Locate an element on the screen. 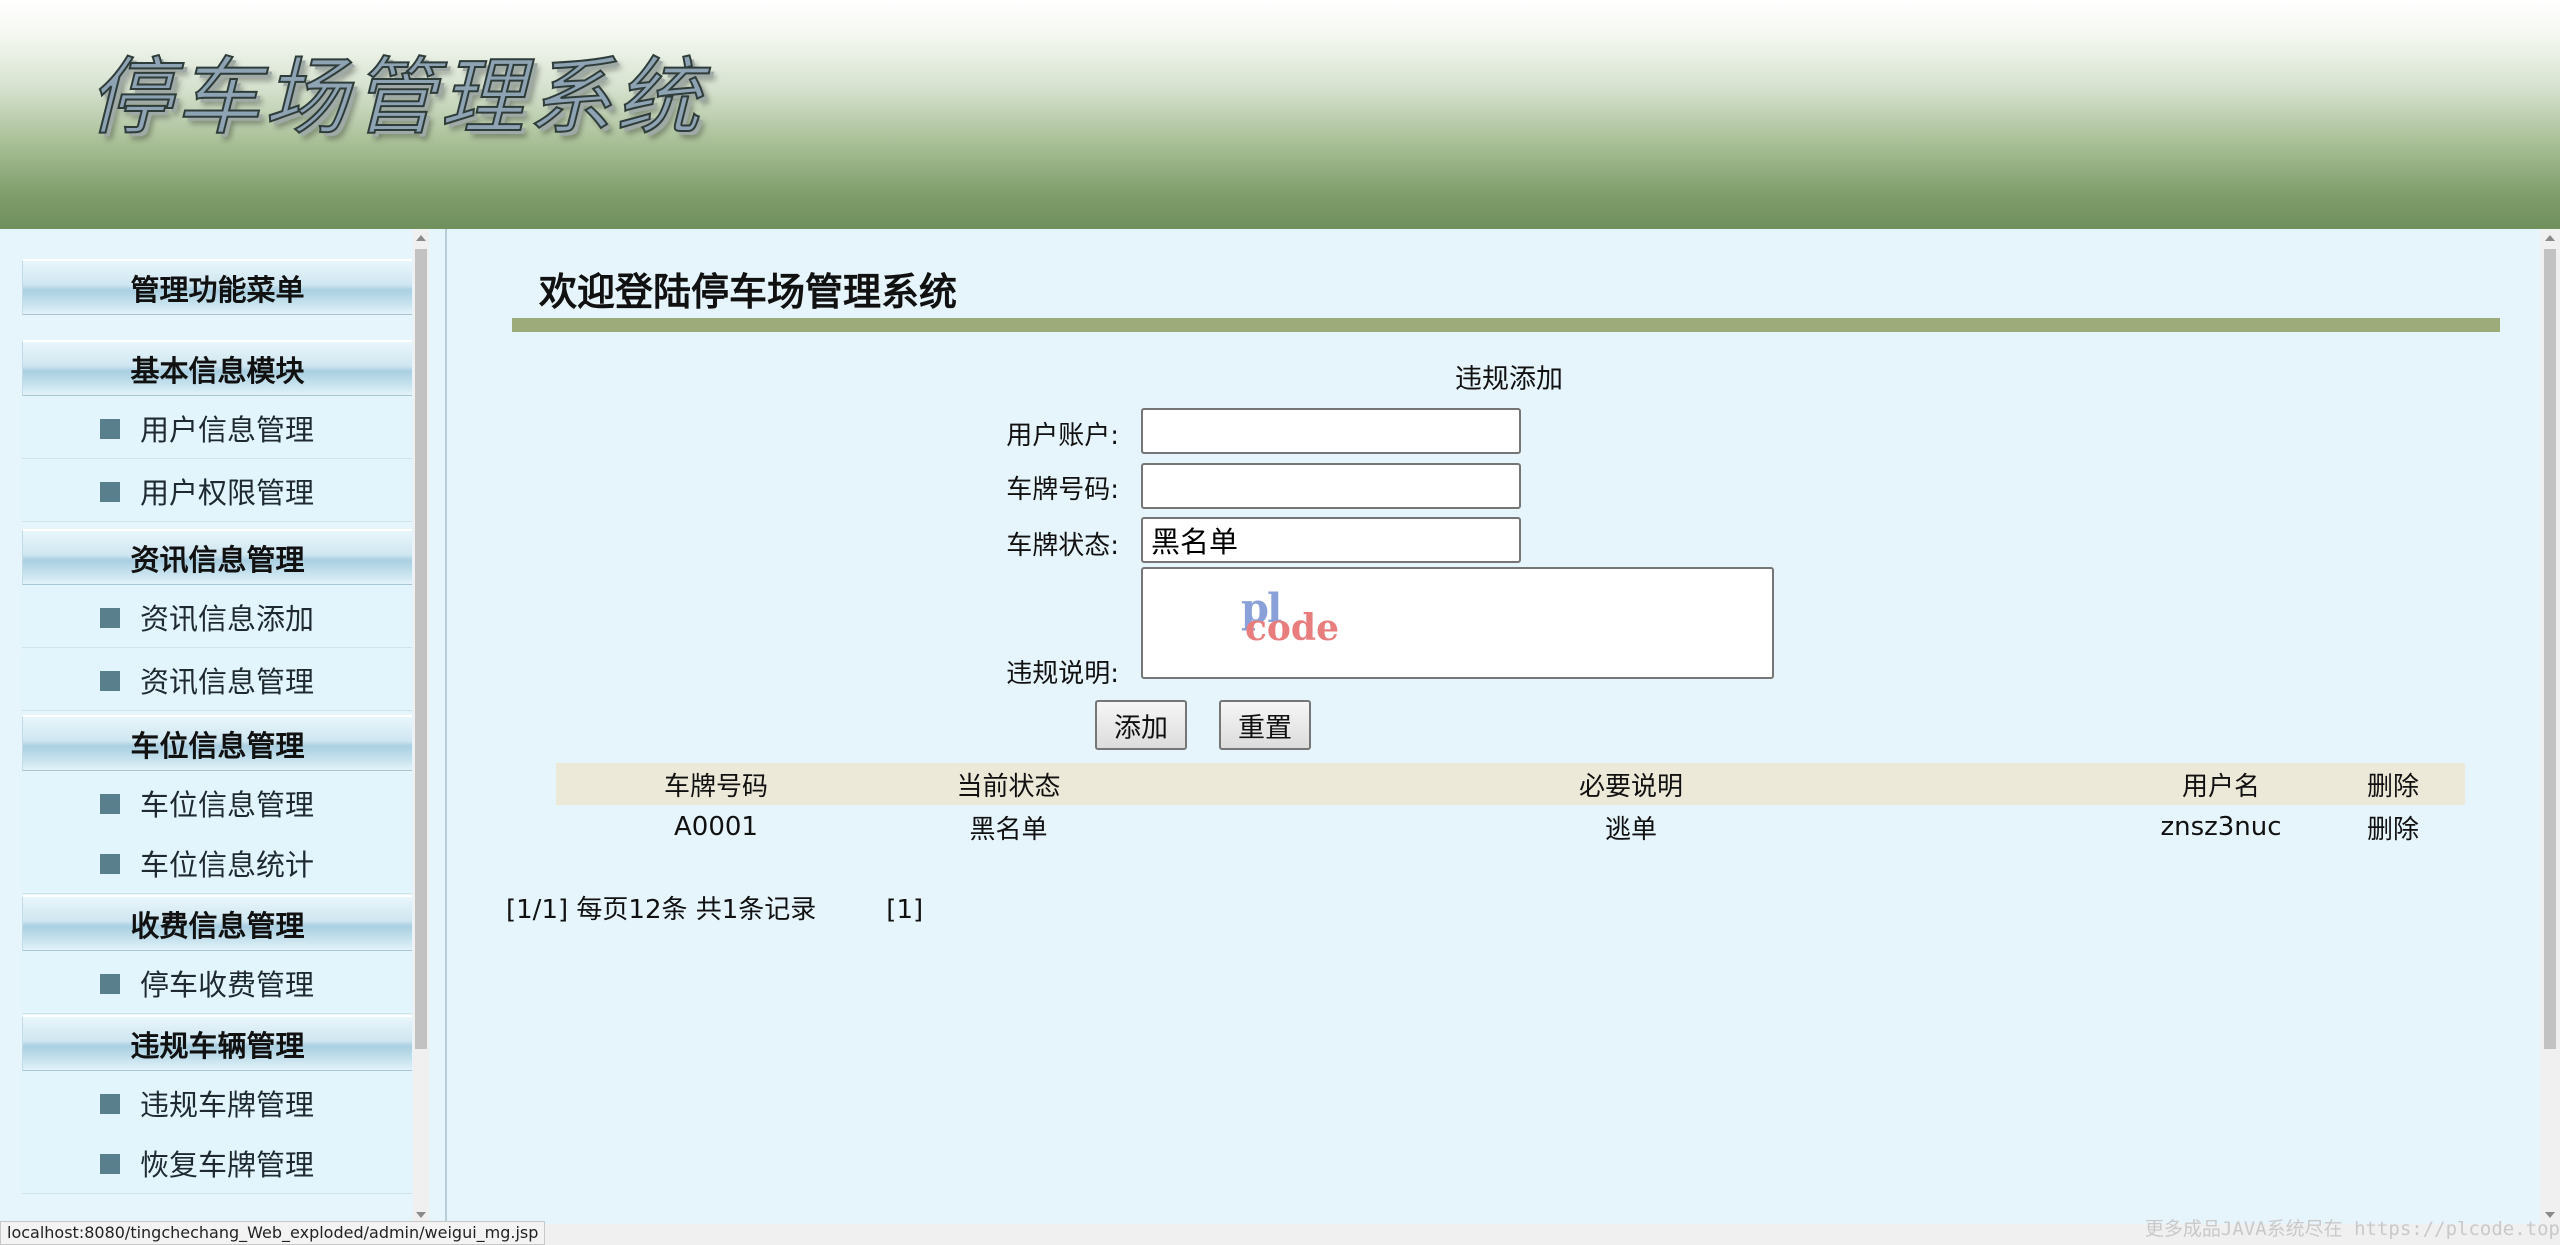 The width and height of the screenshot is (2560, 1245). column-delete: 删除 is located at coordinates (2393, 784).